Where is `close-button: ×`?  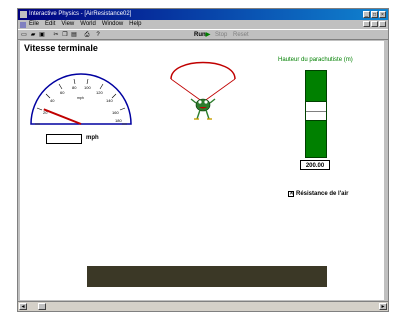 close-button: × is located at coordinates (382, 14).